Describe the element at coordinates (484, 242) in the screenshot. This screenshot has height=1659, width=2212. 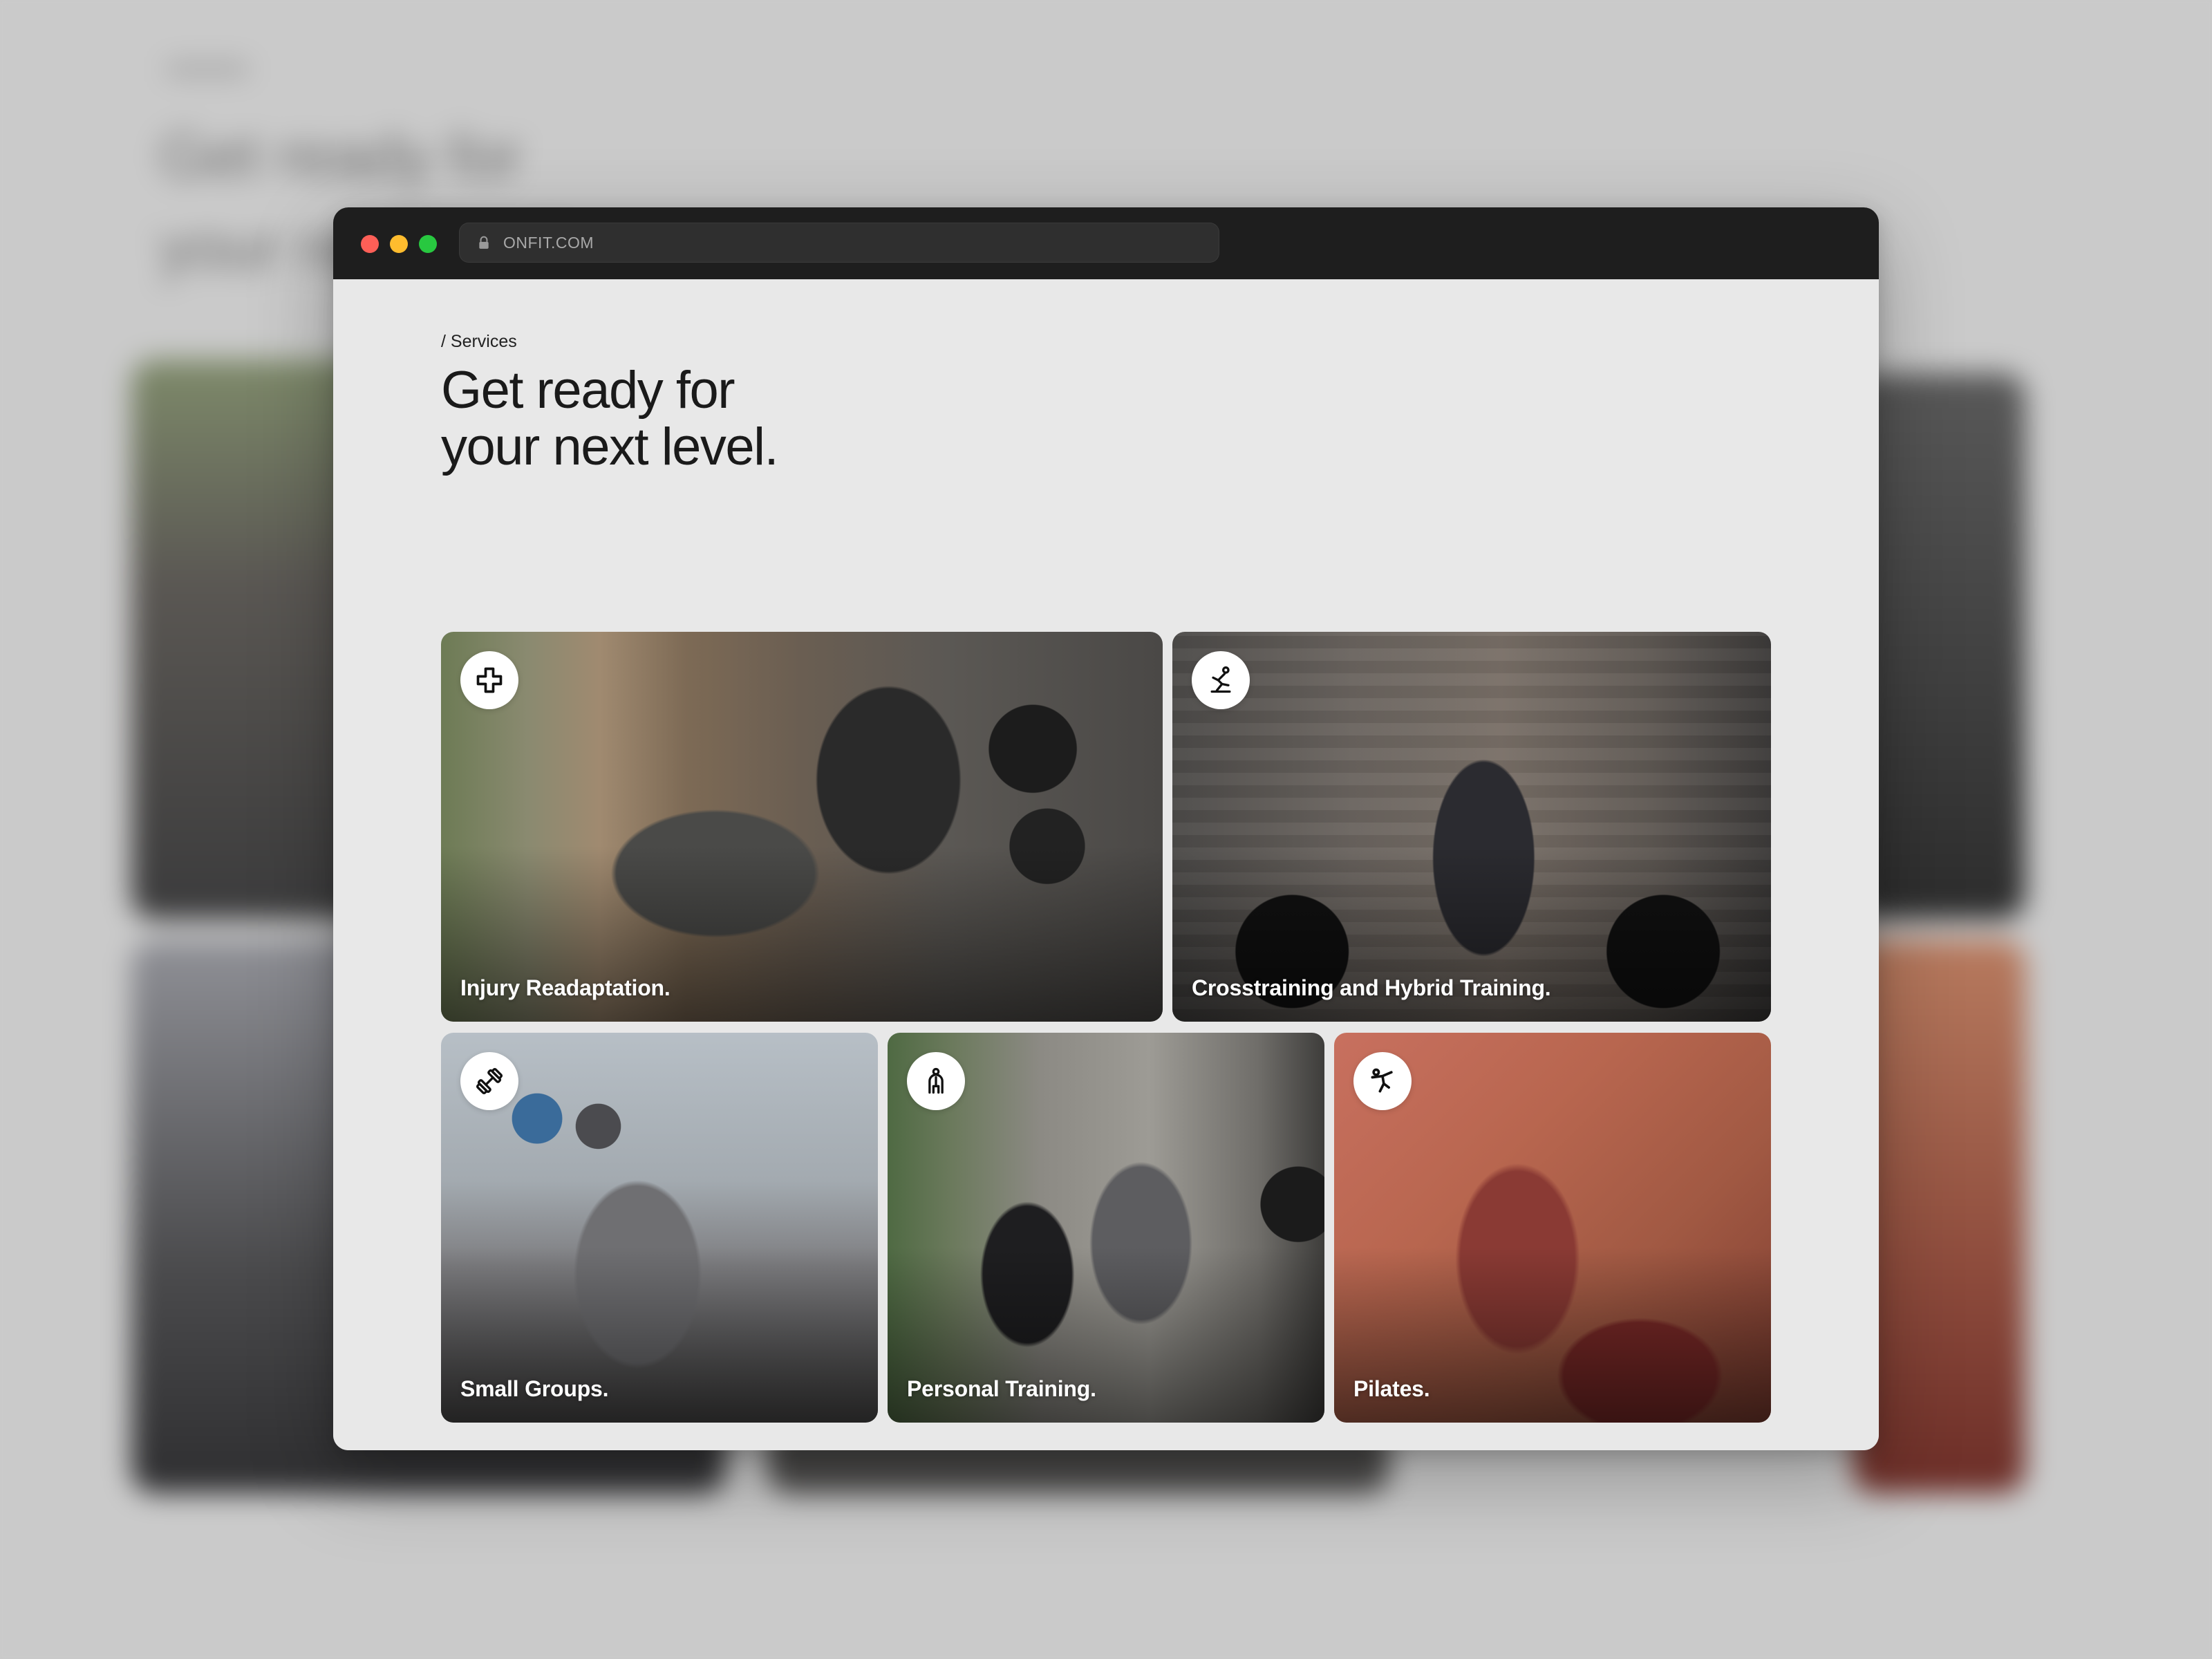
I see `lock-icon` at that location.